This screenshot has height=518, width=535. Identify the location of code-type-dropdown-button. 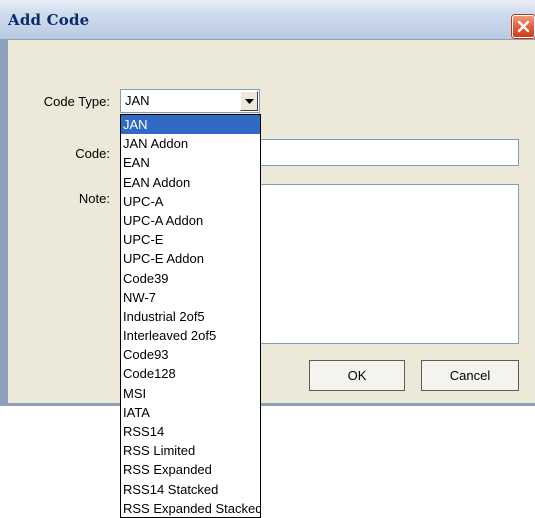
(249, 101).